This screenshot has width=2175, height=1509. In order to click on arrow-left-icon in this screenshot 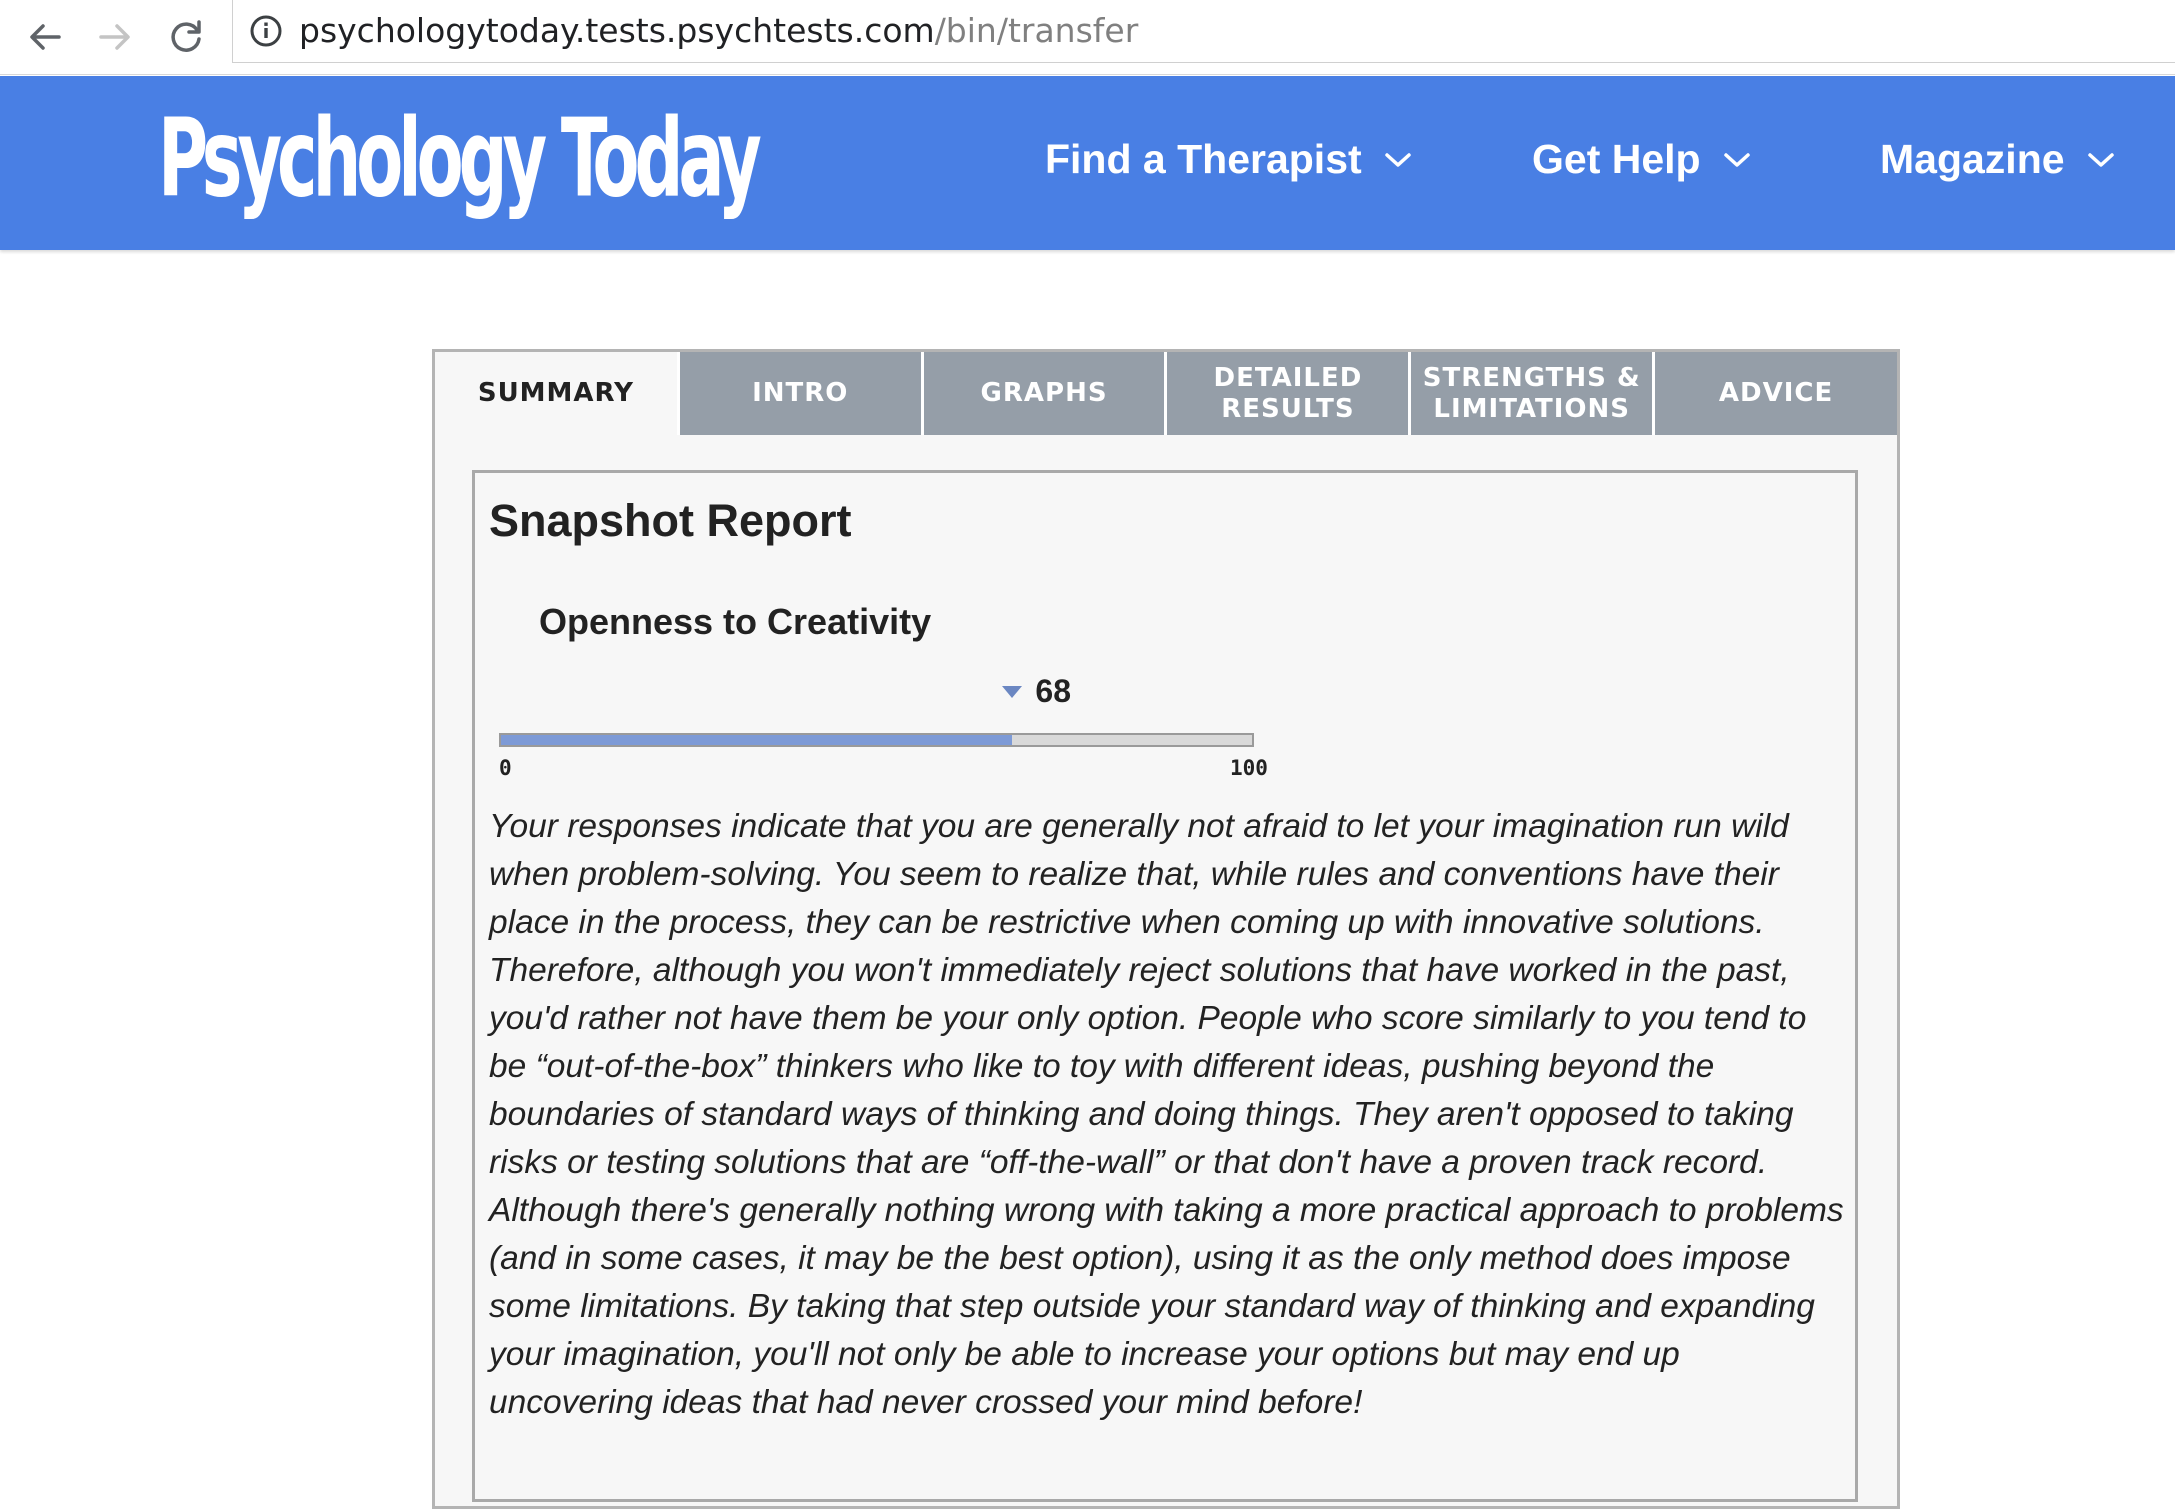, I will do `click(45, 37)`.